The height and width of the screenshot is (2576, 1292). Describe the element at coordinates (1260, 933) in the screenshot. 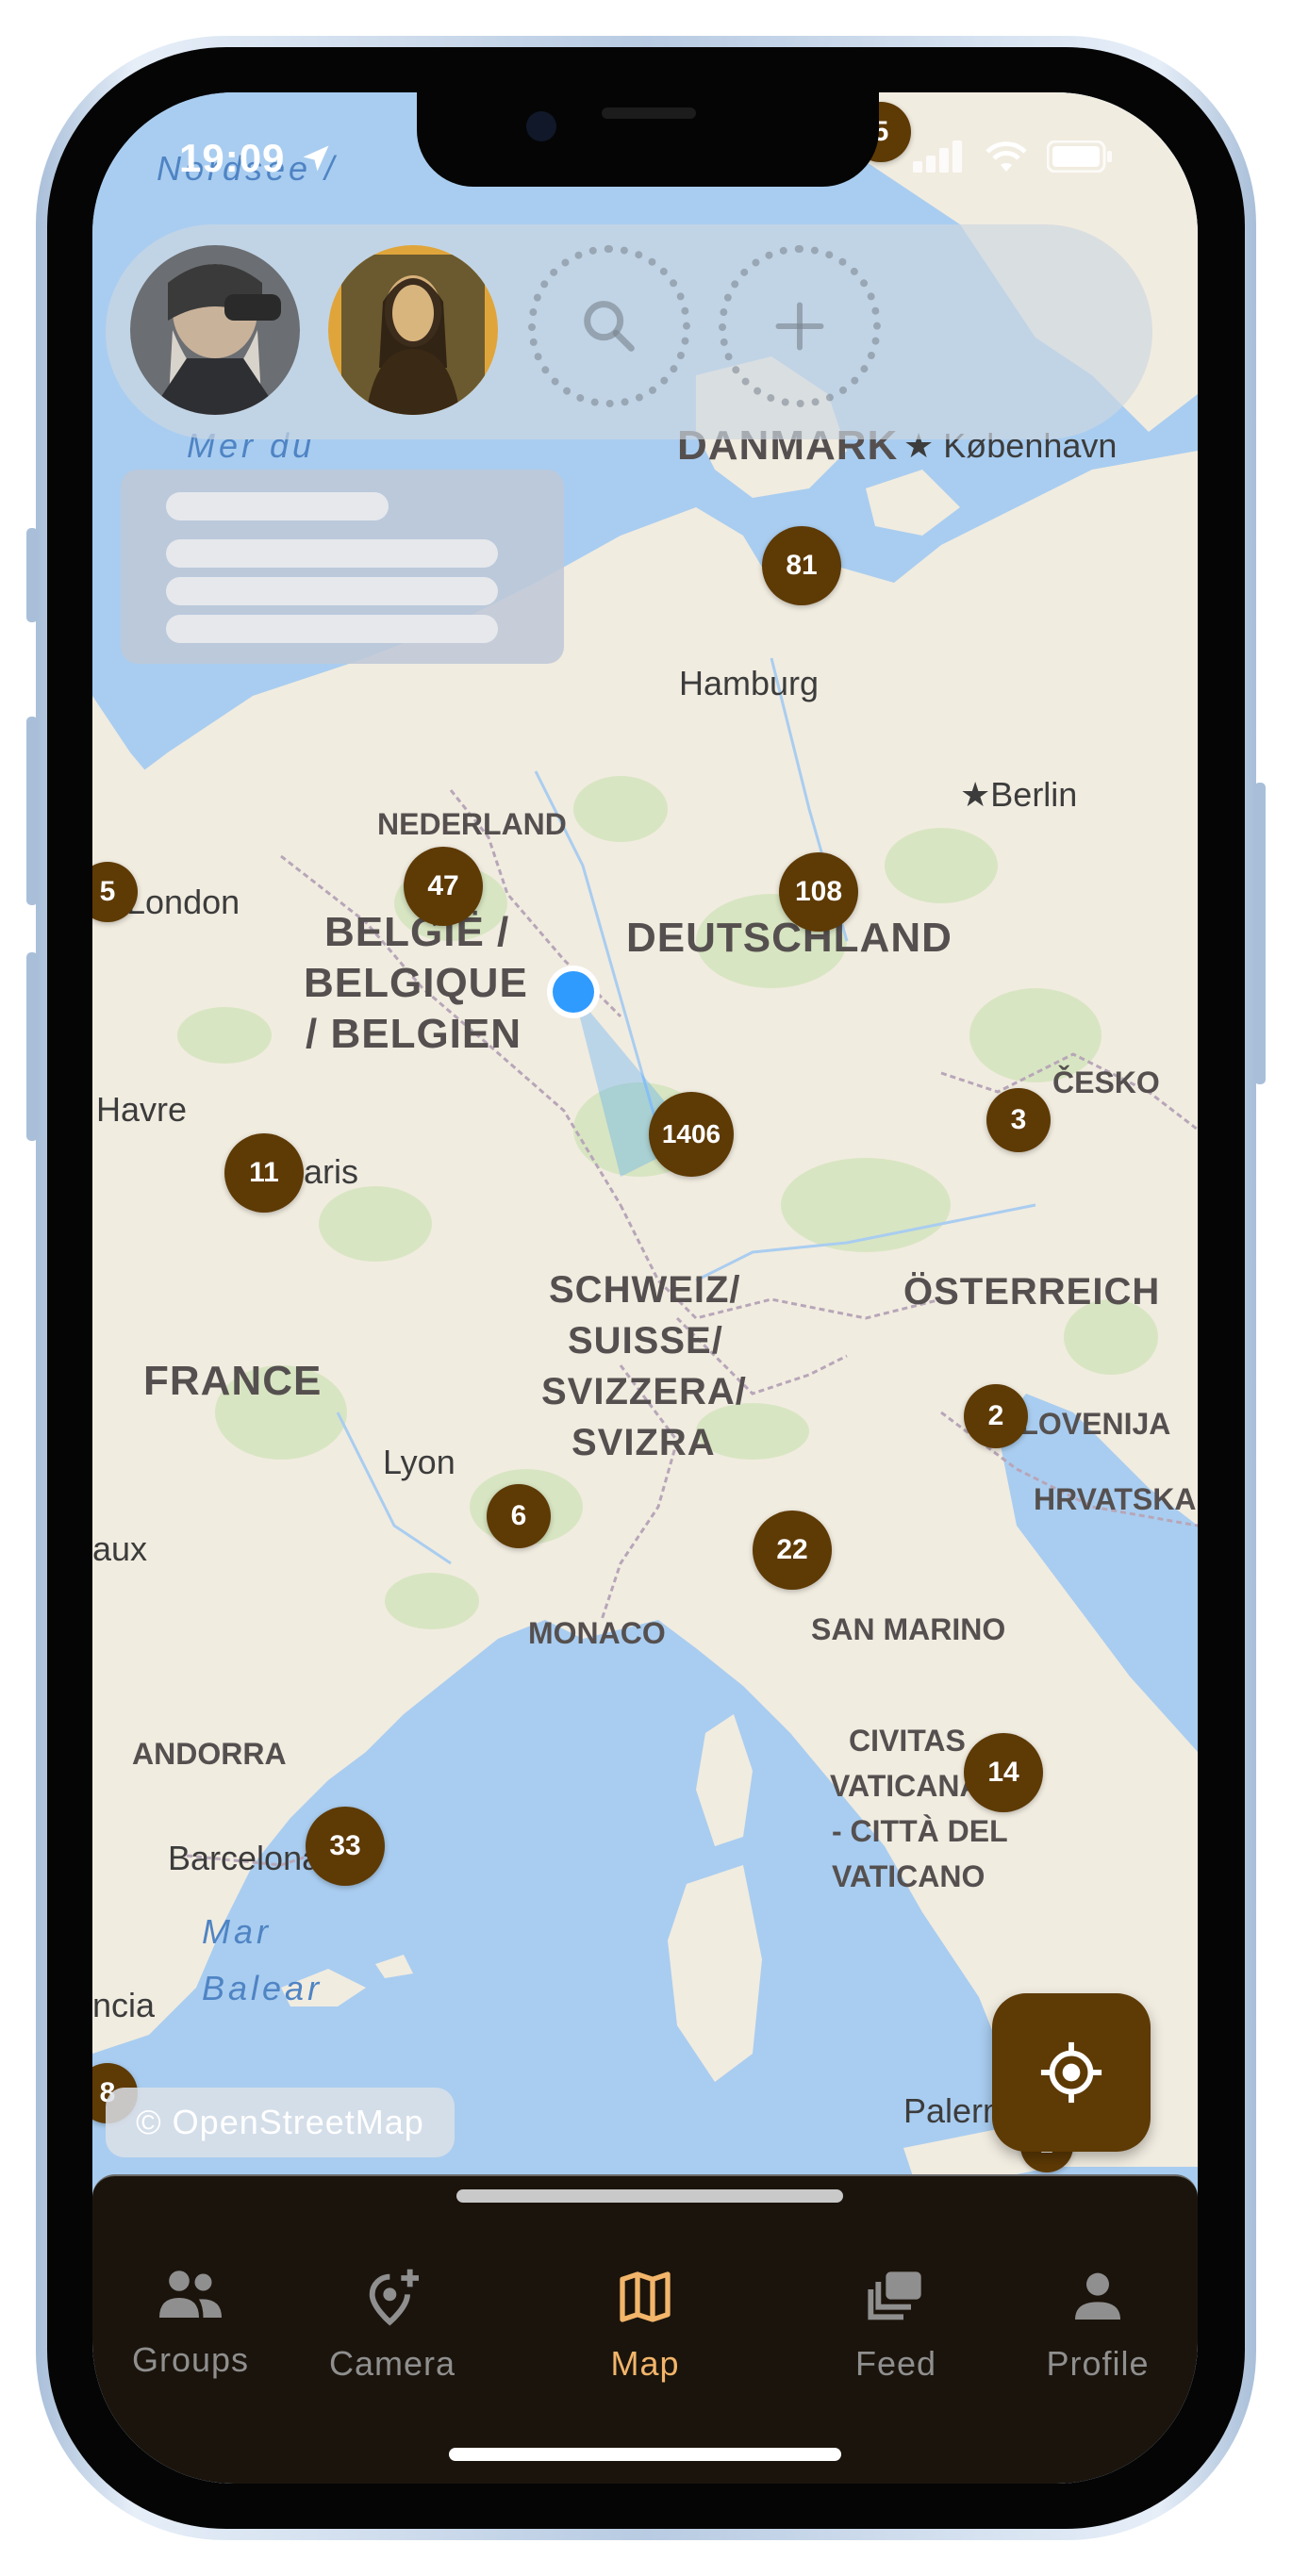

I see `power-button` at that location.